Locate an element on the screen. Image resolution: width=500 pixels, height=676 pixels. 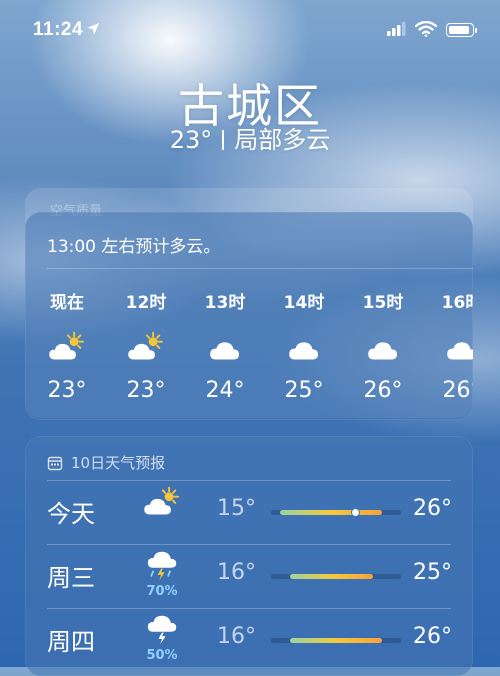
current-temp-marker is located at coordinates (355, 512).